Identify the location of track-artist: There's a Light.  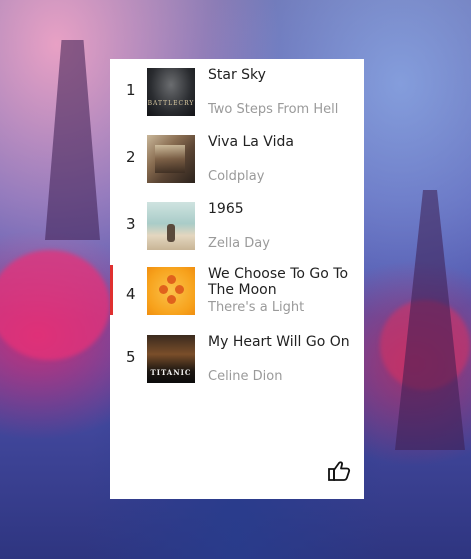
(256, 307).